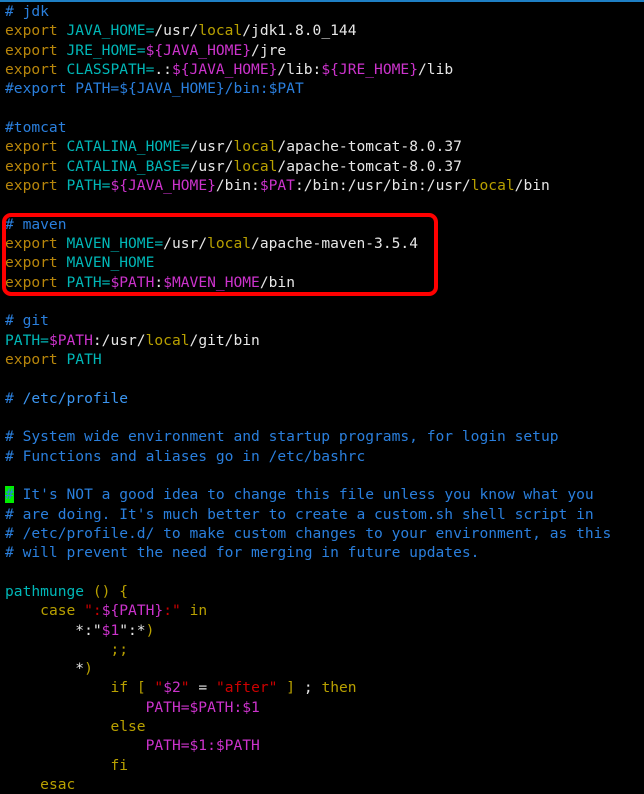 This screenshot has height=794, width=644. Describe the element at coordinates (110, 263) in the screenshot. I see `code-token: MAVEN_HOME` at that location.